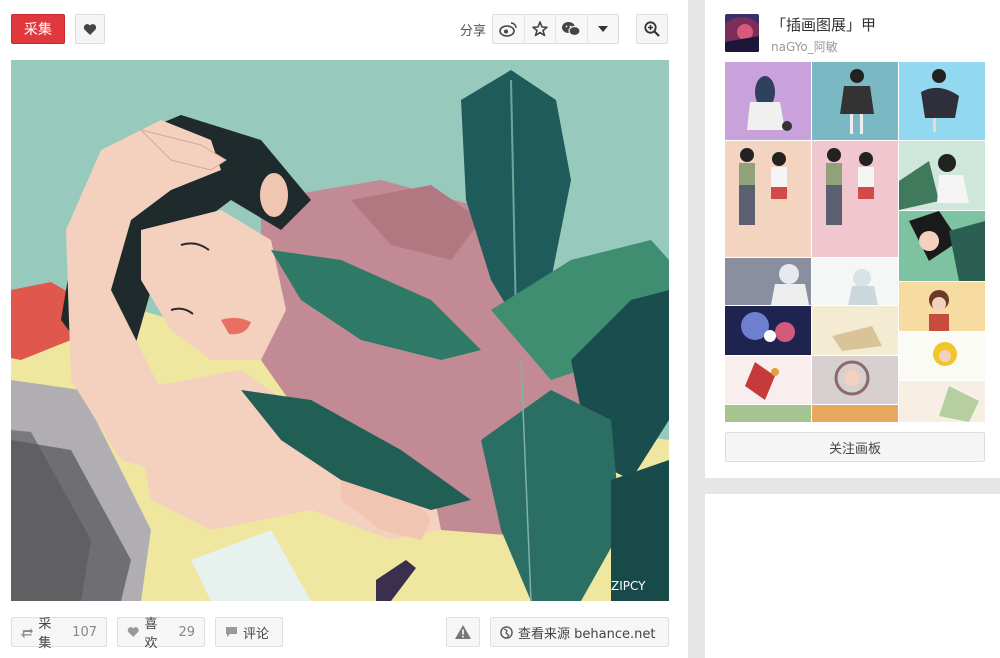 The image size is (1000, 658). I want to click on board-owner: naGYo_阿敏, so click(804, 46).